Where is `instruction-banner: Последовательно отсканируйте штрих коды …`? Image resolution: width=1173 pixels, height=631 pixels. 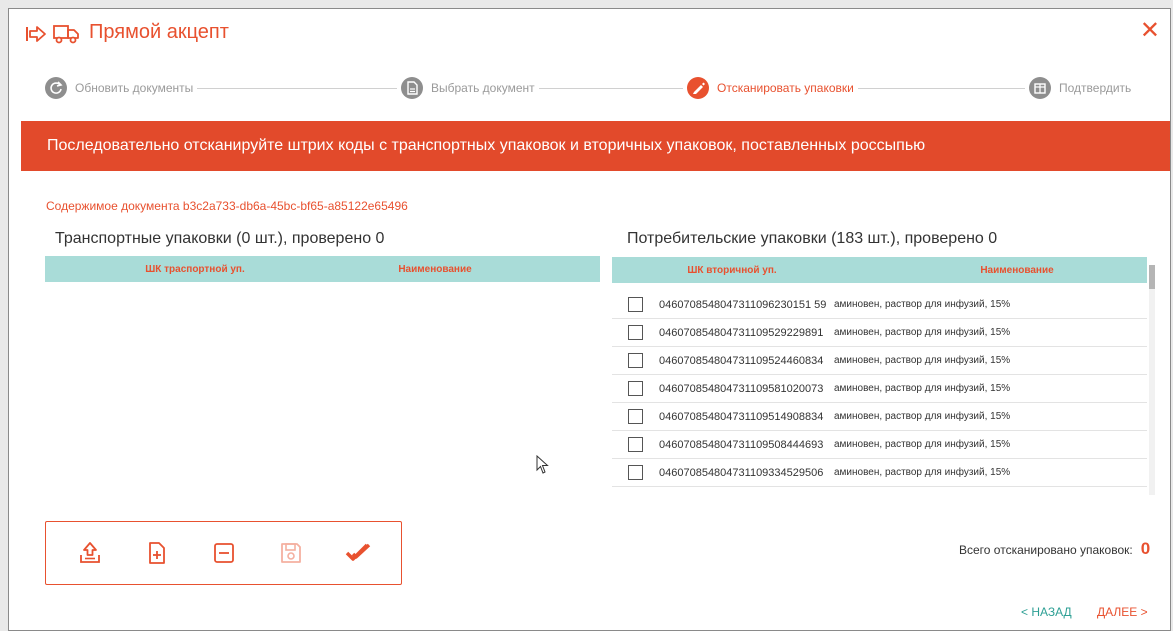
instruction-banner: Последовательно отсканируйте штрих коды … is located at coordinates (595, 146).